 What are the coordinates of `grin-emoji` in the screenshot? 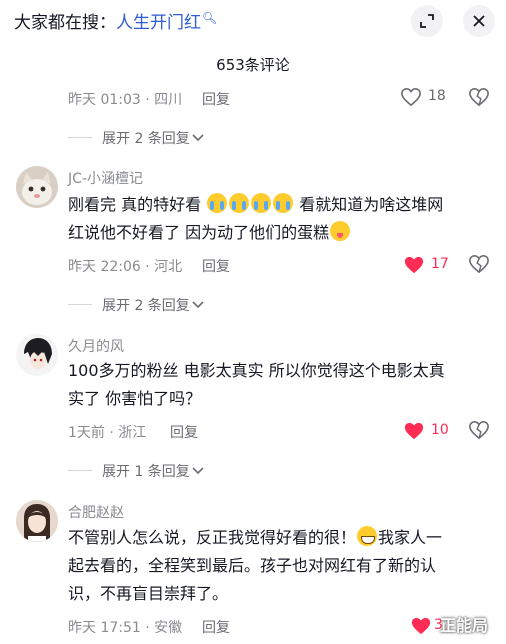 It's located at (367, 536).